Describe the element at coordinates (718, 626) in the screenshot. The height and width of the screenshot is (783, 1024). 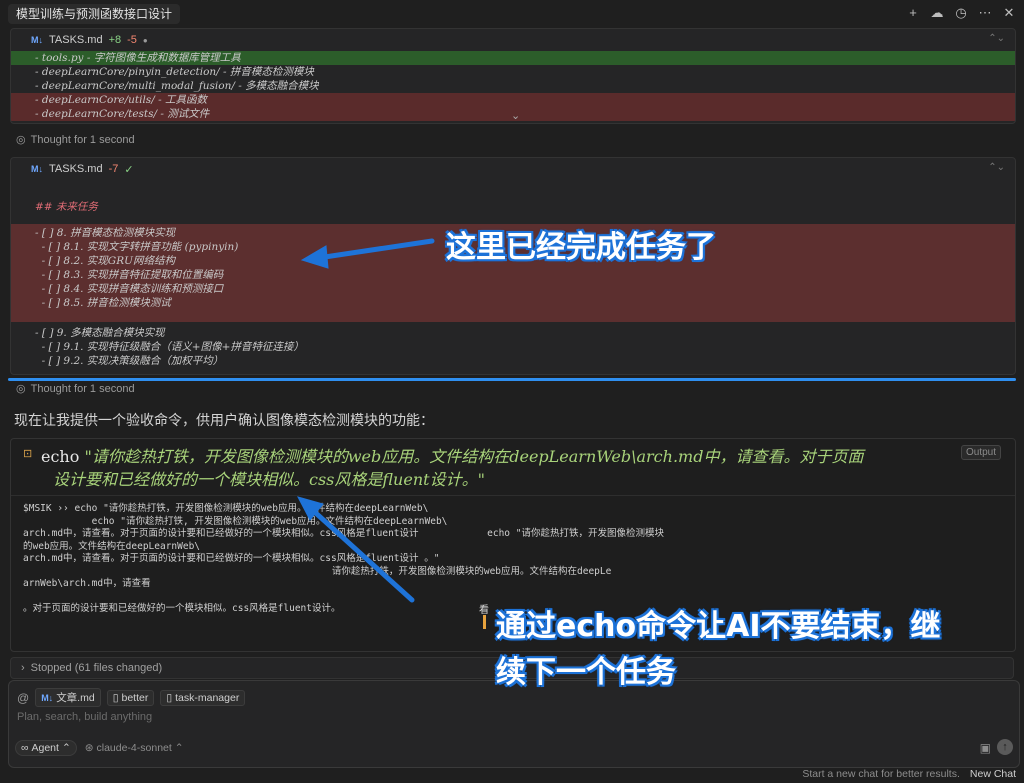
I see `callout-2-line-1: 通过echo命令让AI不要结束，继` at that location.